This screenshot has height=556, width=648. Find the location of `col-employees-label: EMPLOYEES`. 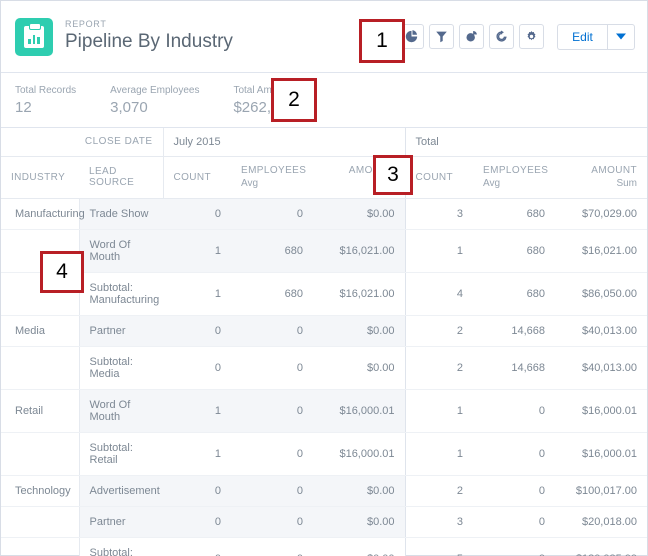

col-employees-label: EMPLOYEES is located at coordinates (274, 170).